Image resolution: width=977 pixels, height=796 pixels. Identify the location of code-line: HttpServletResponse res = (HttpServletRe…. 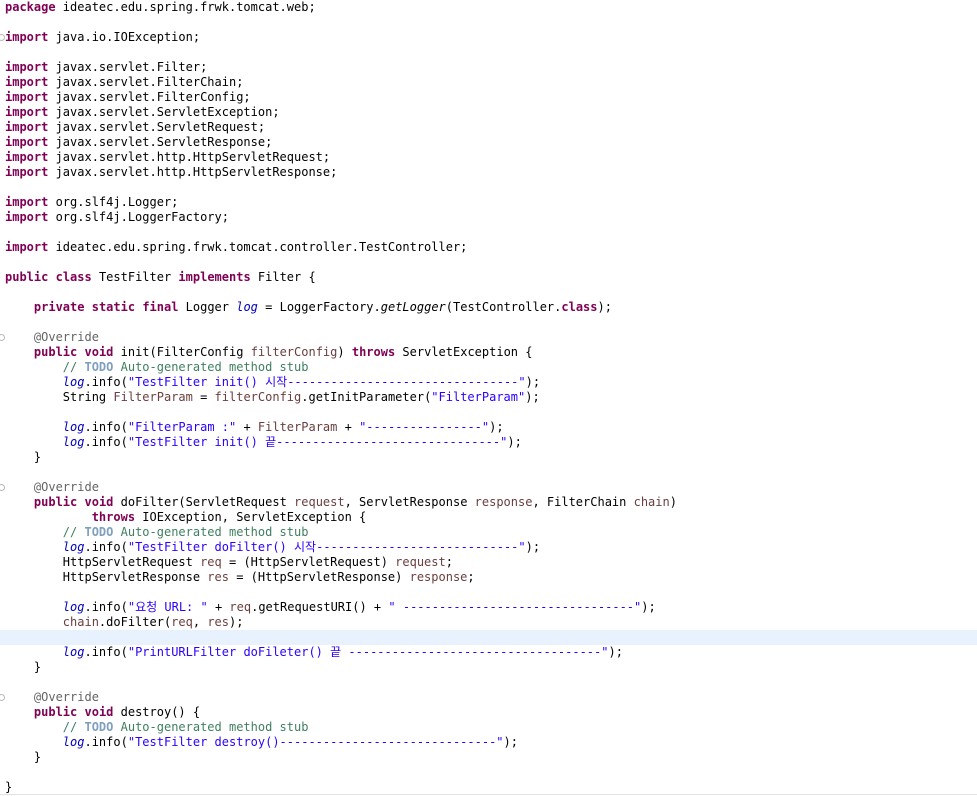
(488, 577).